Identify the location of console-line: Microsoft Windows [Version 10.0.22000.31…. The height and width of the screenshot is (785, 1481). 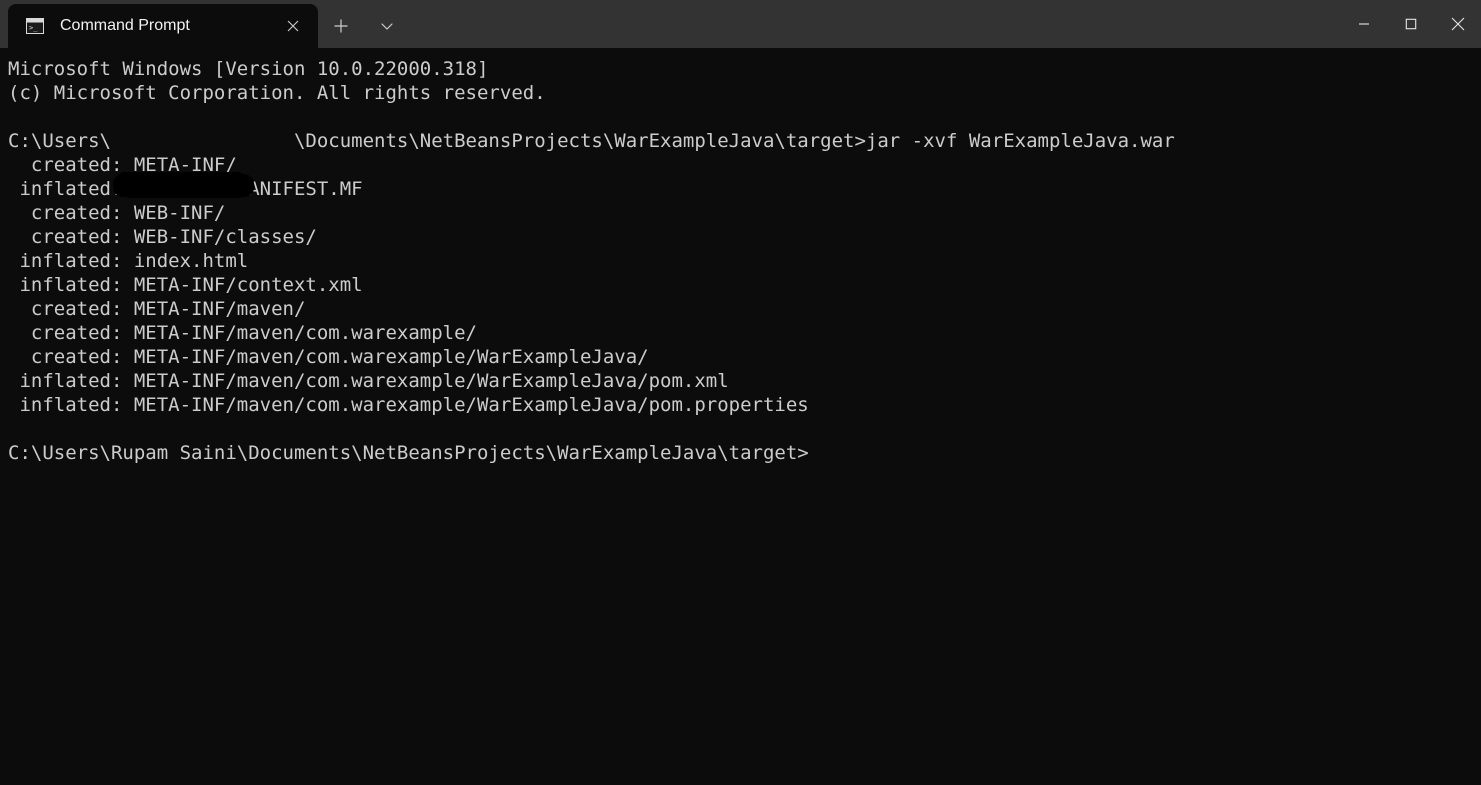
(248, 69).